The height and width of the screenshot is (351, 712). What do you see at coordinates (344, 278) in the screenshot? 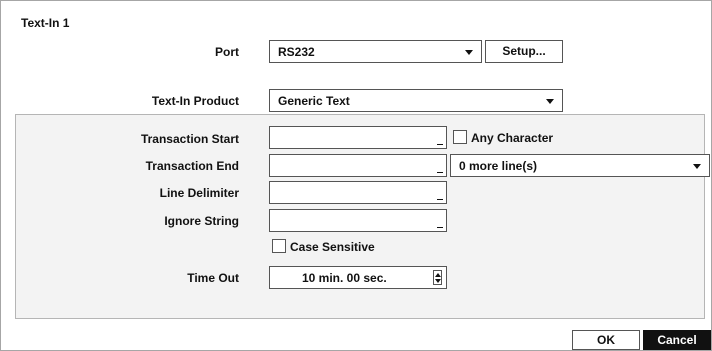
I see `time-out-value: 10 min. 00 sec.` at bounding box center [344, 278].